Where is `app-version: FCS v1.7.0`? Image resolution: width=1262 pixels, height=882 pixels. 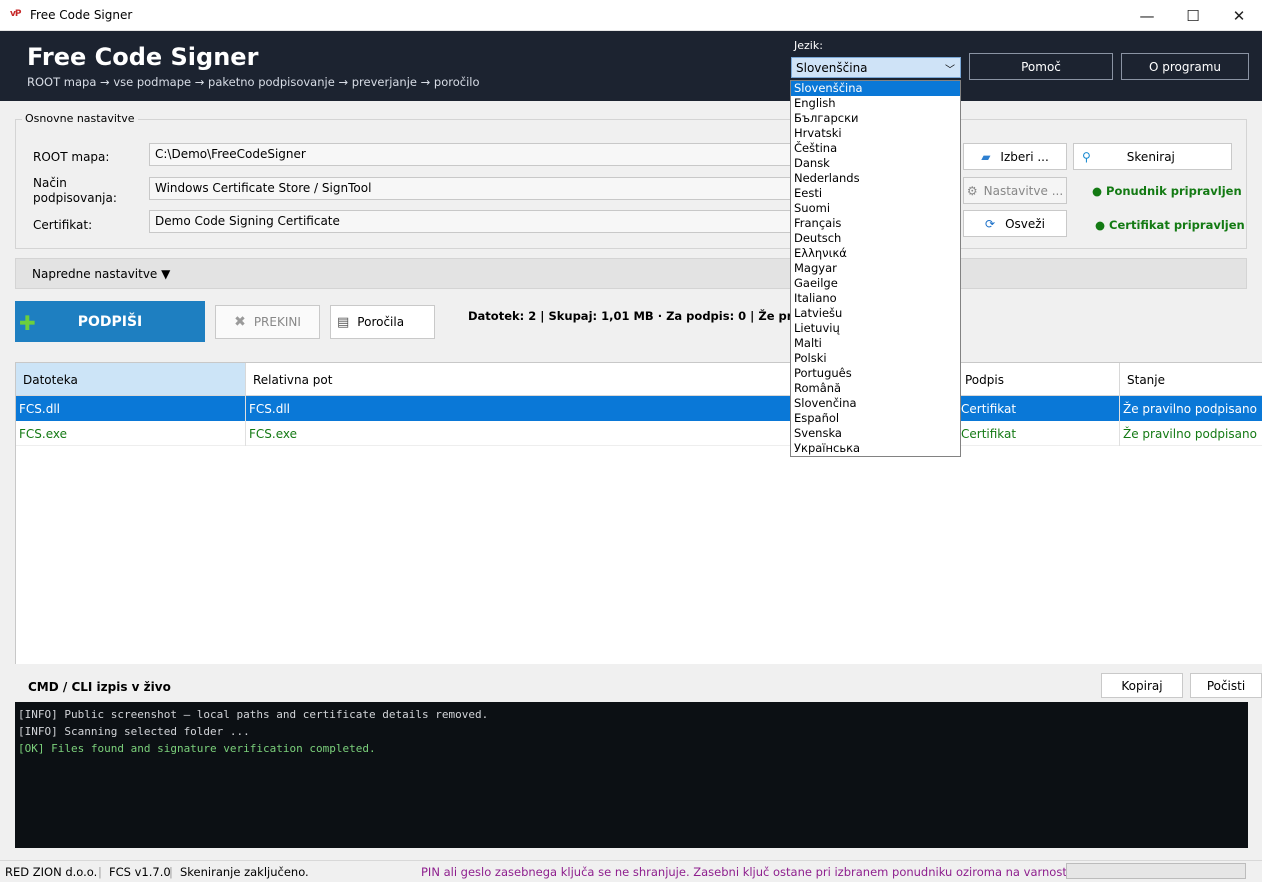
app-version: FCS v1.7.0 is located at coordinates (140, 872).